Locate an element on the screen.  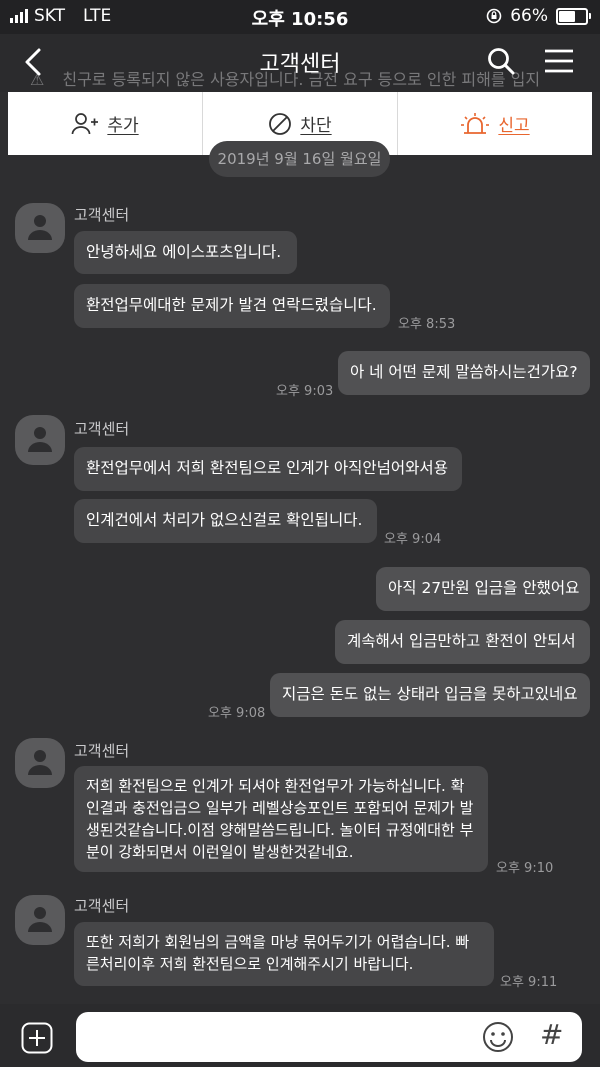
menu-icon is located at coordinates (559, 61).